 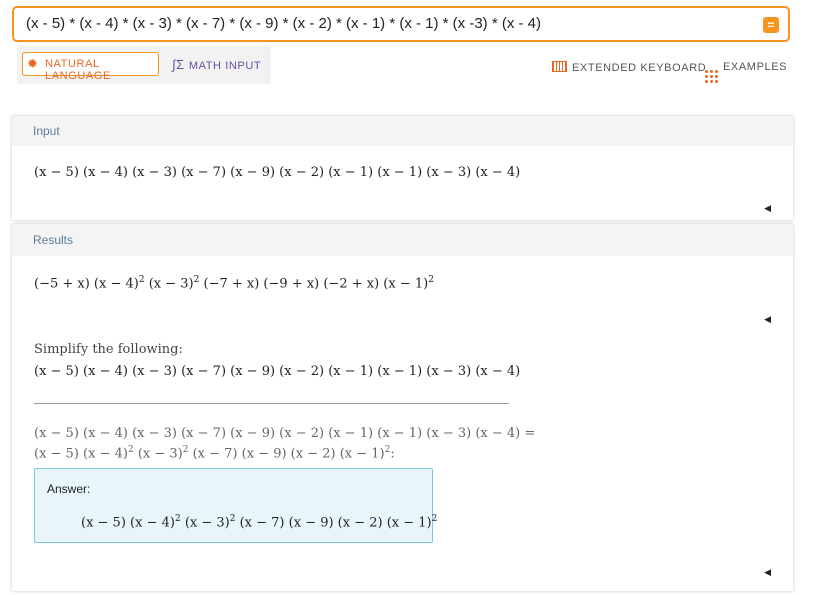 I want to click on keyboard-icon, so click(x=559, y=66).